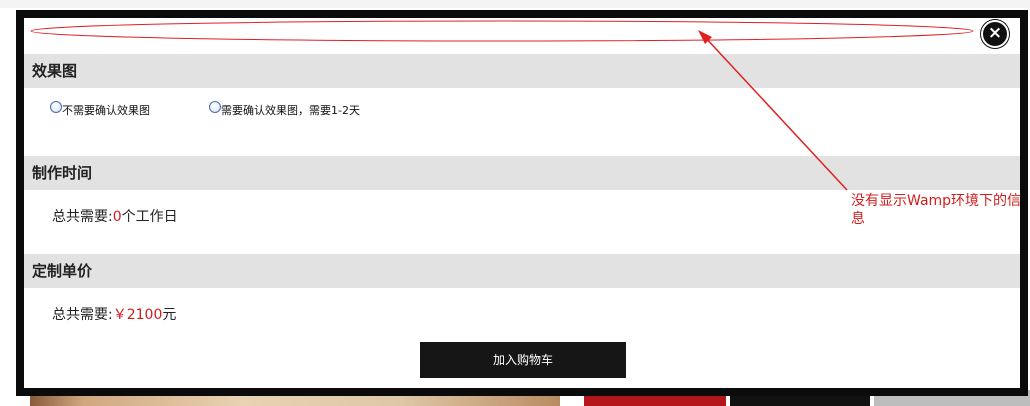 This screenshot has width=1030, height=406. Describe the element at coordinates (936, 210) in the screenshot. I see `annotation-text: 没有显示Wamp环境下的信息` at that location.